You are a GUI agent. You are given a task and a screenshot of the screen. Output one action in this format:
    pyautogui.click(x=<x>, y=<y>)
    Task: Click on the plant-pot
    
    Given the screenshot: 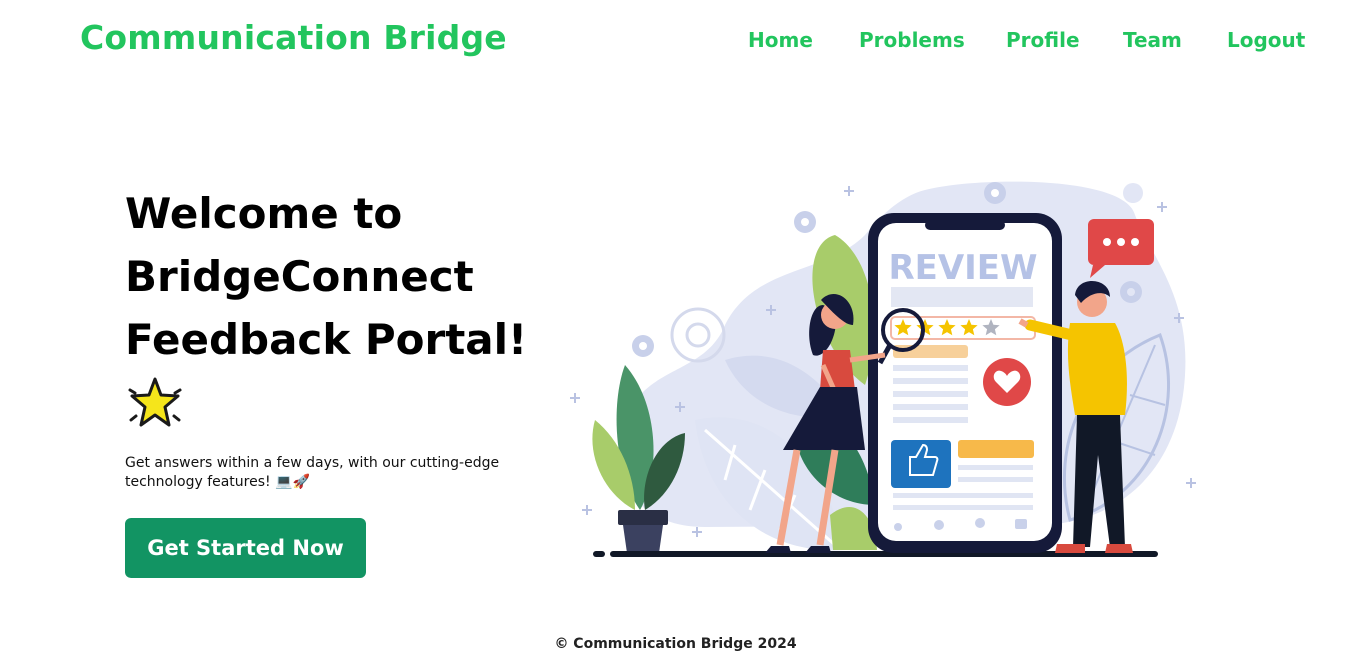 What is the action you would take?
    pyautogui.click(x=643, y=539)
    